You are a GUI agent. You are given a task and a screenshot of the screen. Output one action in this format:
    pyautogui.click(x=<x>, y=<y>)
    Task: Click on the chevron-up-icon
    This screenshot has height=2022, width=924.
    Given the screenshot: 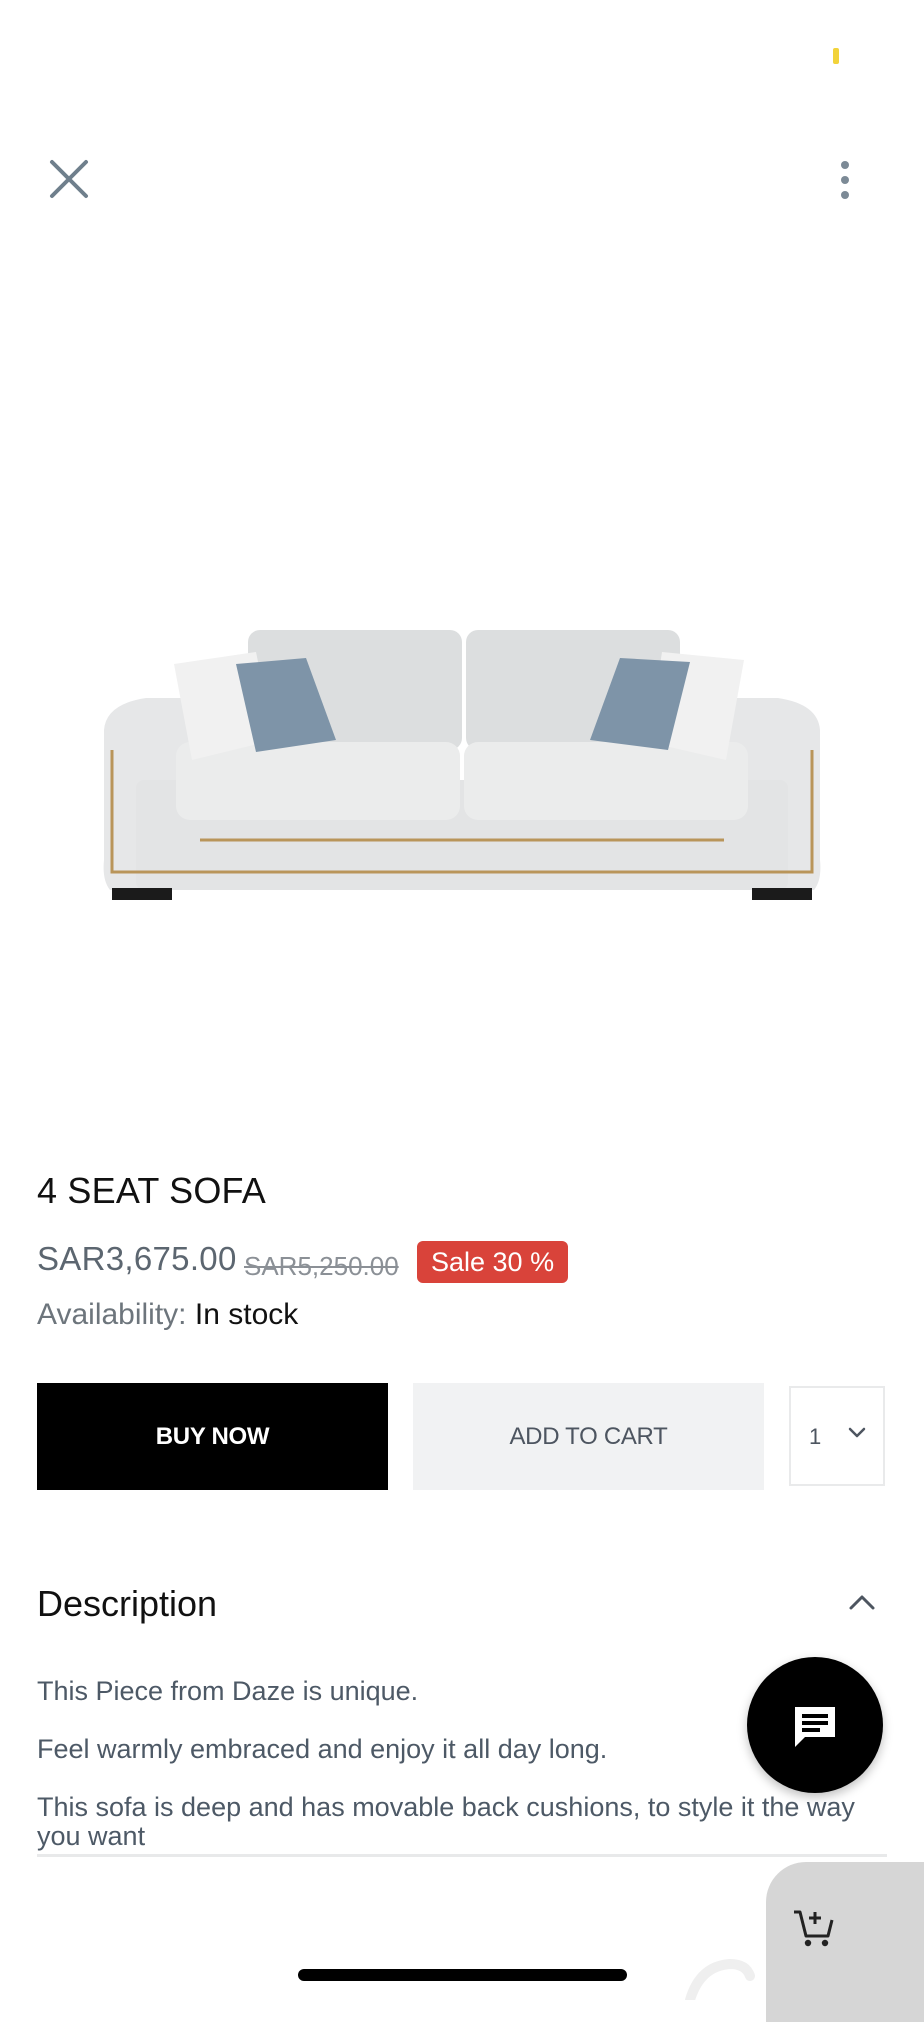 What is the action you would take?
    pyautogui.click(x=862, y=1602)
    